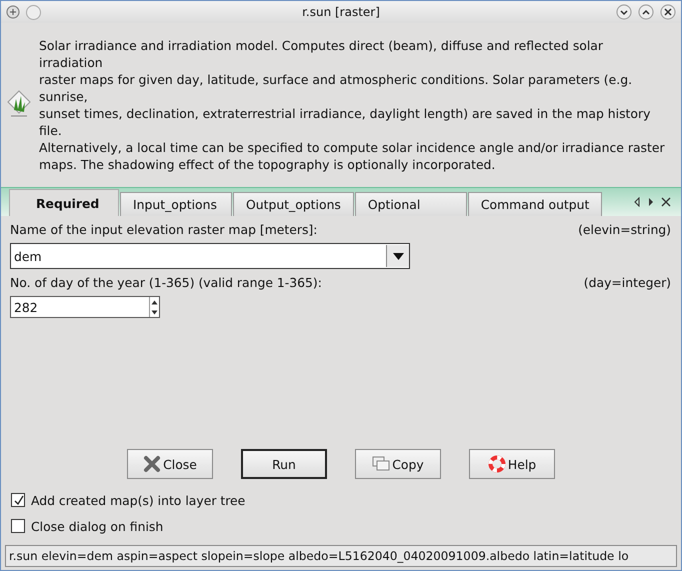 This screenshot has height=571, width=682. What do you see at coordinates (154, 312) in the screenshot?
I see `decrement-icon` at bounding box center [154, 312].